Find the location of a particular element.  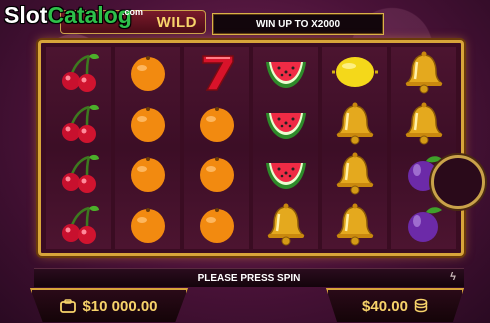

plum-symbol is located at coordinates (424, 224).